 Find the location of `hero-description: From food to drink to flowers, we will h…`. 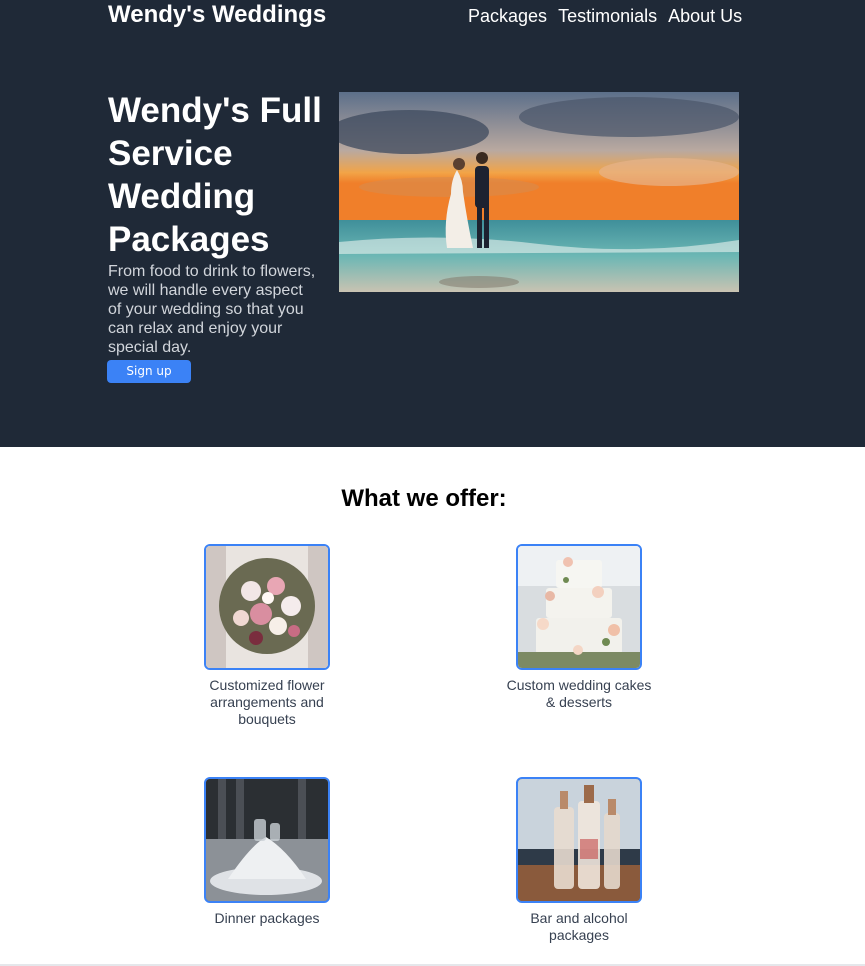

hero-description: From food to drink to flowers, we will h… is located at coordinates (212, 309).